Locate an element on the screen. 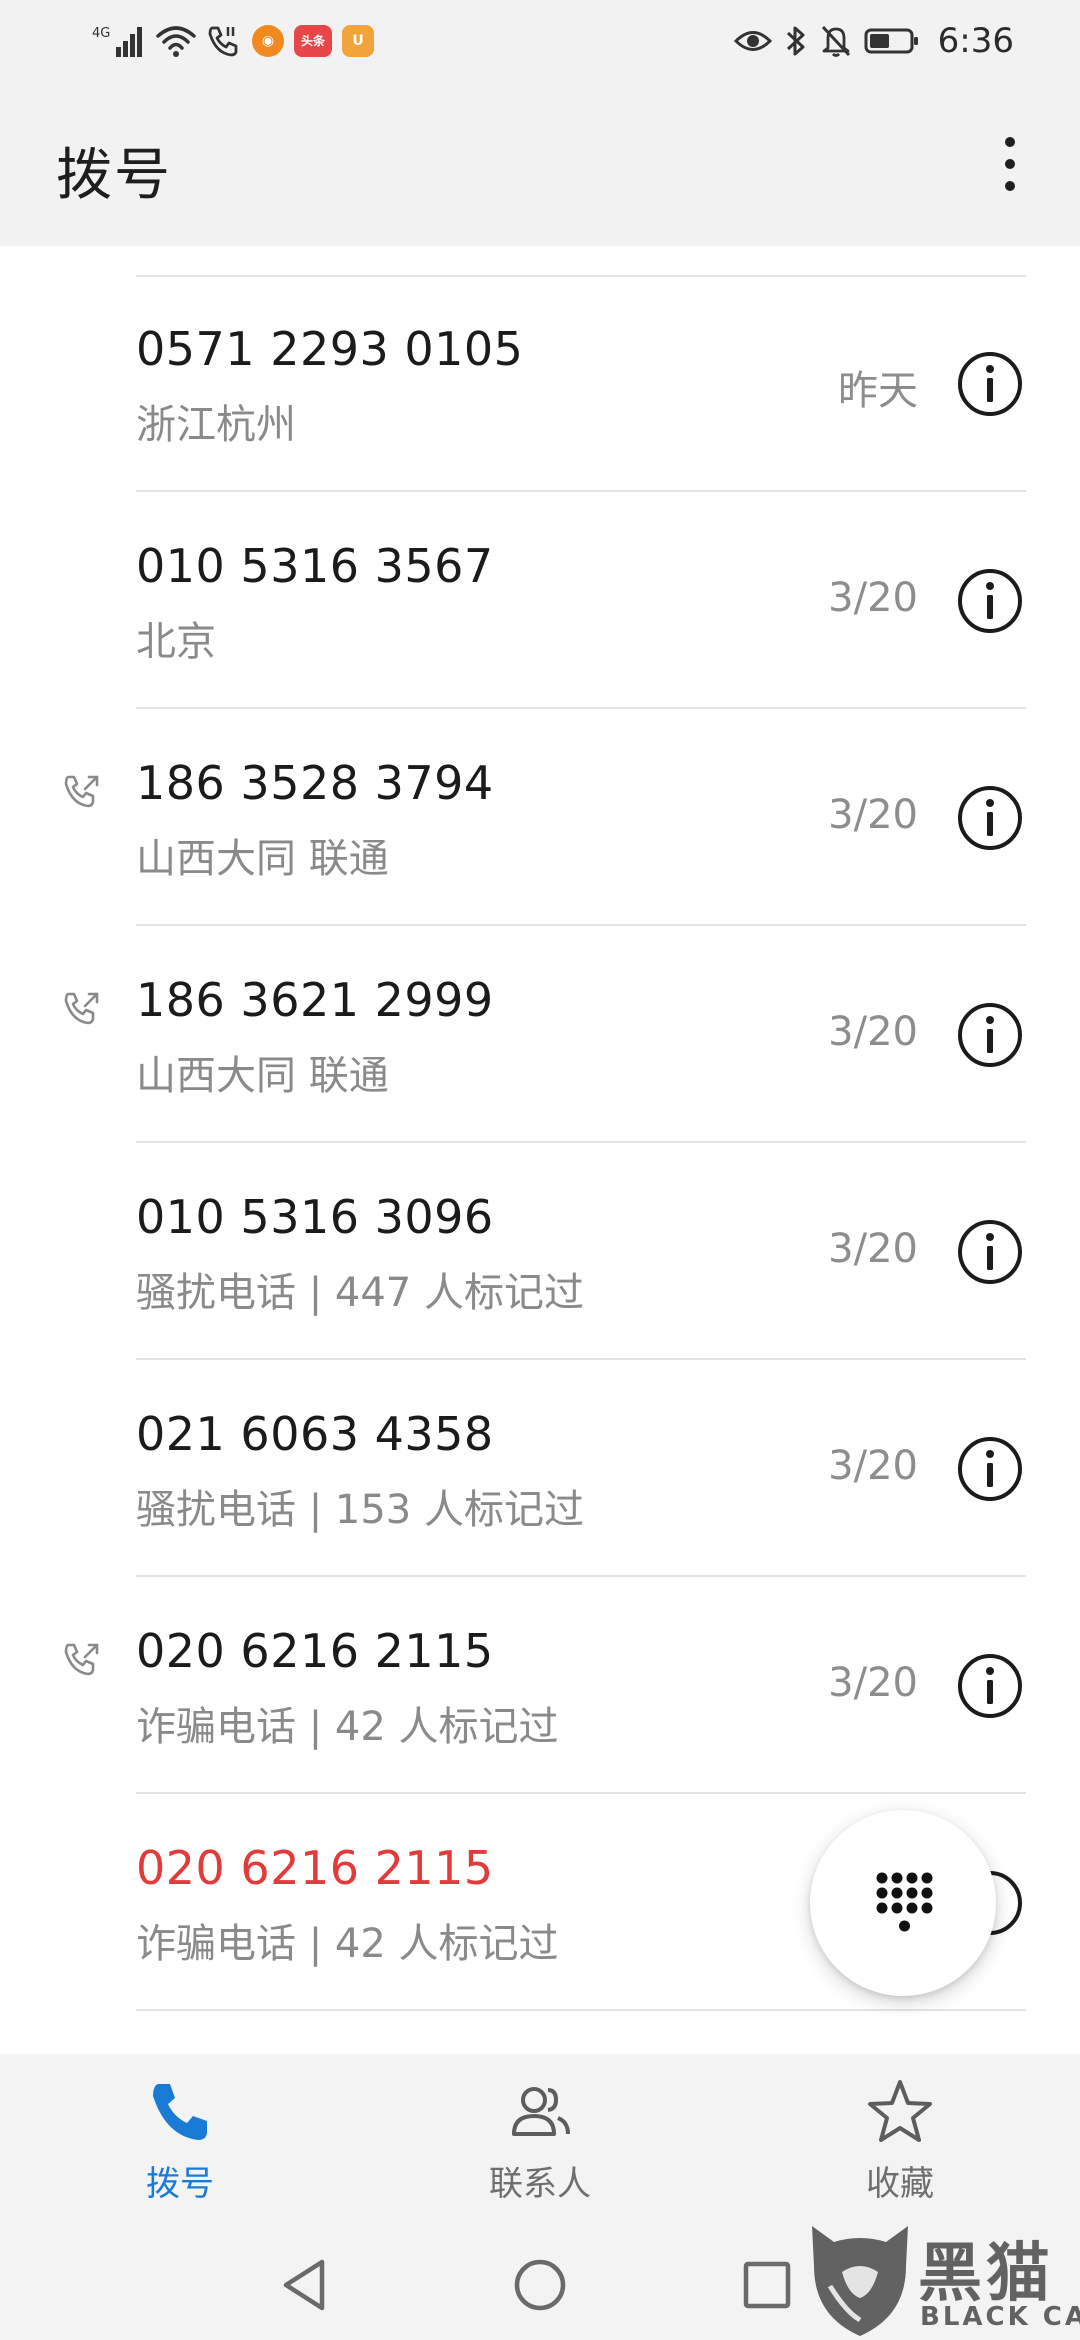 The image size is (1080, 2340). recents-icon is located at coordinates (767, 2285).